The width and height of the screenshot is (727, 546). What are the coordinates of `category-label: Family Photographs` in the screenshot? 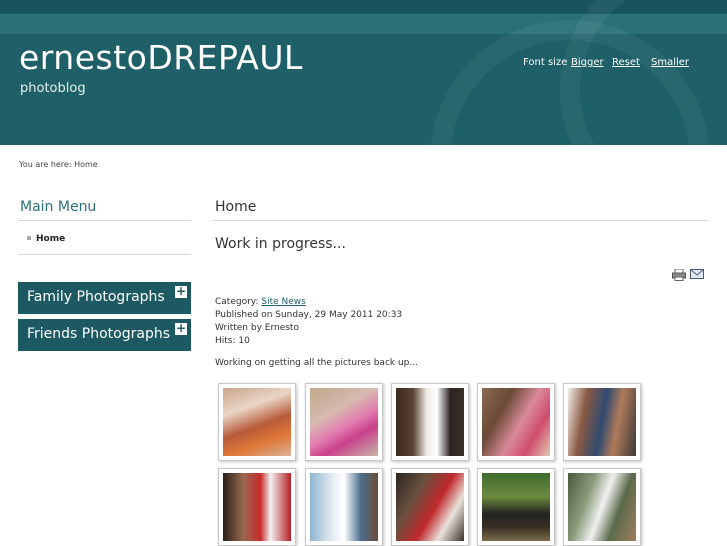 It's located at (96, 297).